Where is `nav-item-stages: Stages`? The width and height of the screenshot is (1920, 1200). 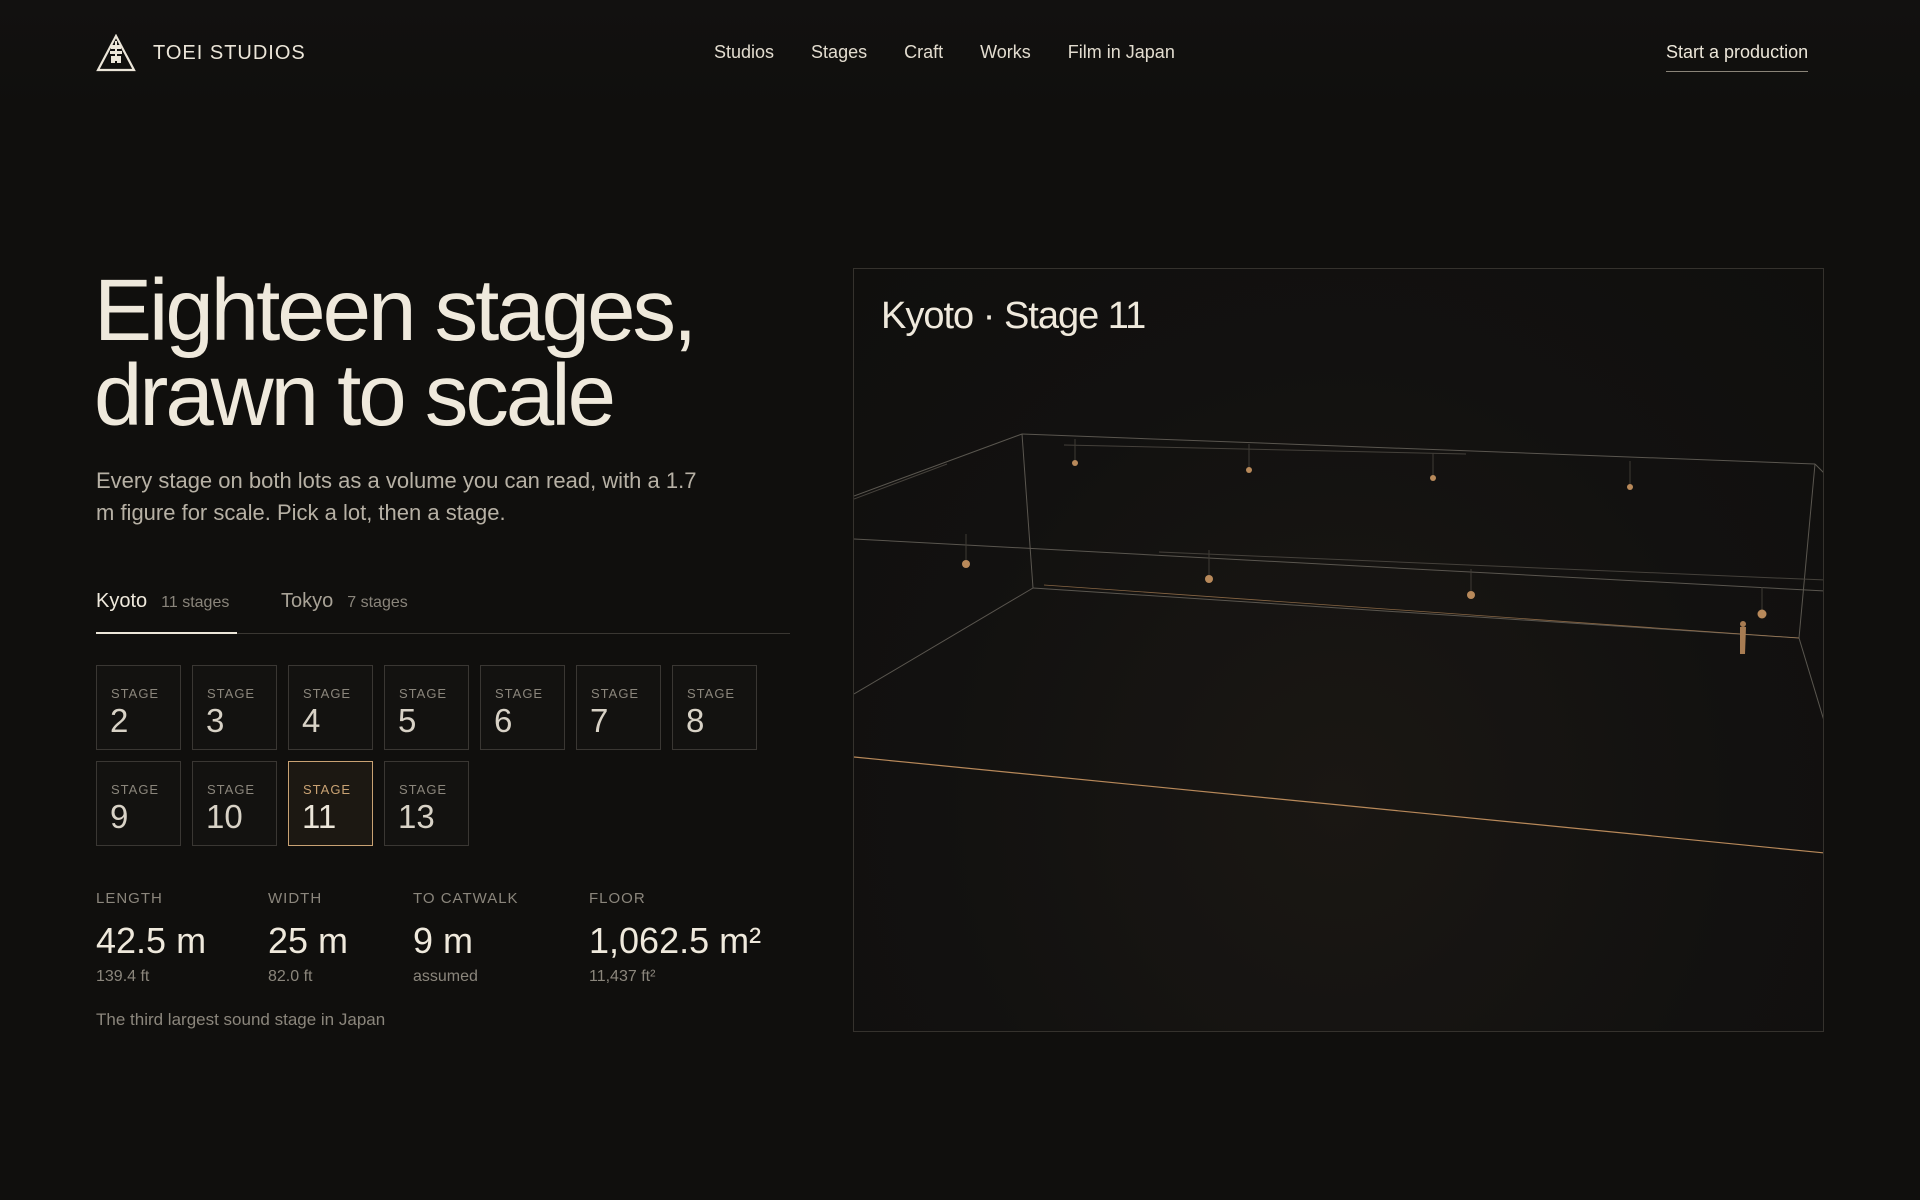 nav-item-stages: Stages is located at coordinates (839, 52).